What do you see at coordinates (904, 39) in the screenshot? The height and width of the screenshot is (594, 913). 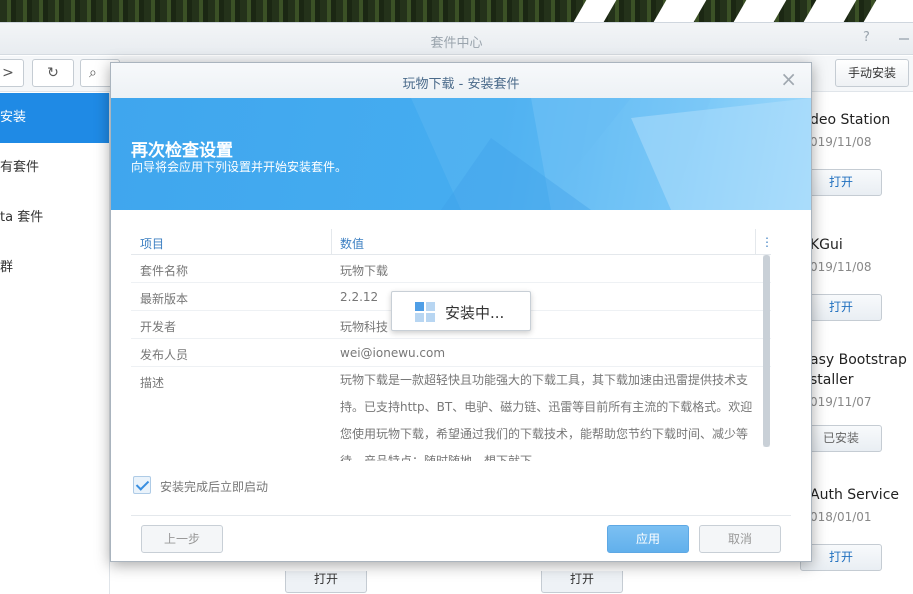 I see `minimize-icon` at bounding box center [904, 39].